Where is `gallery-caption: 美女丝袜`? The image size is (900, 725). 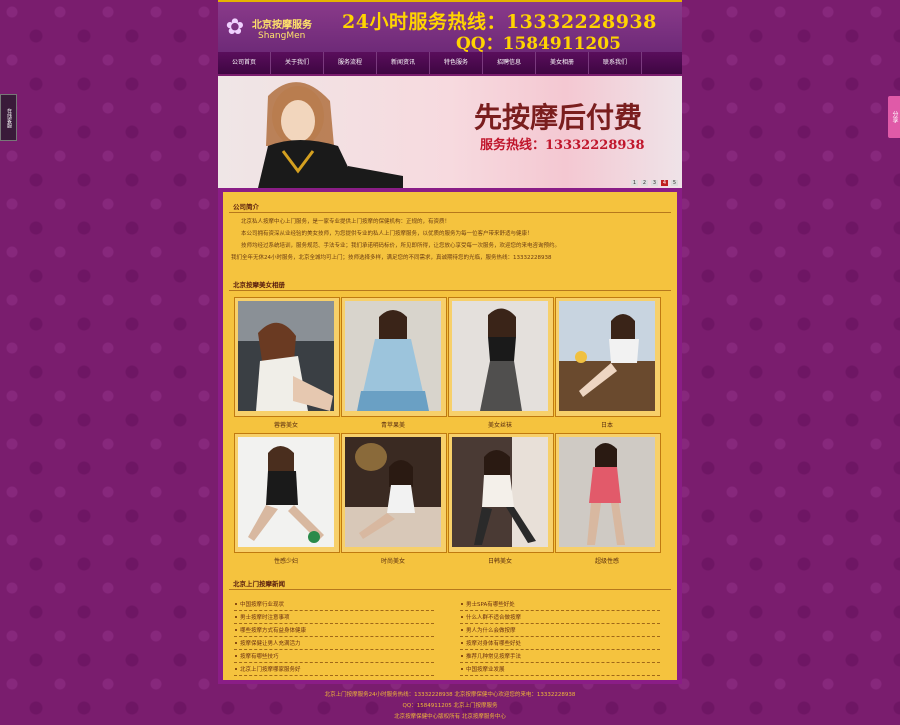 gallery-caption: 美女丝袜 is located at coordinates (500, 424).